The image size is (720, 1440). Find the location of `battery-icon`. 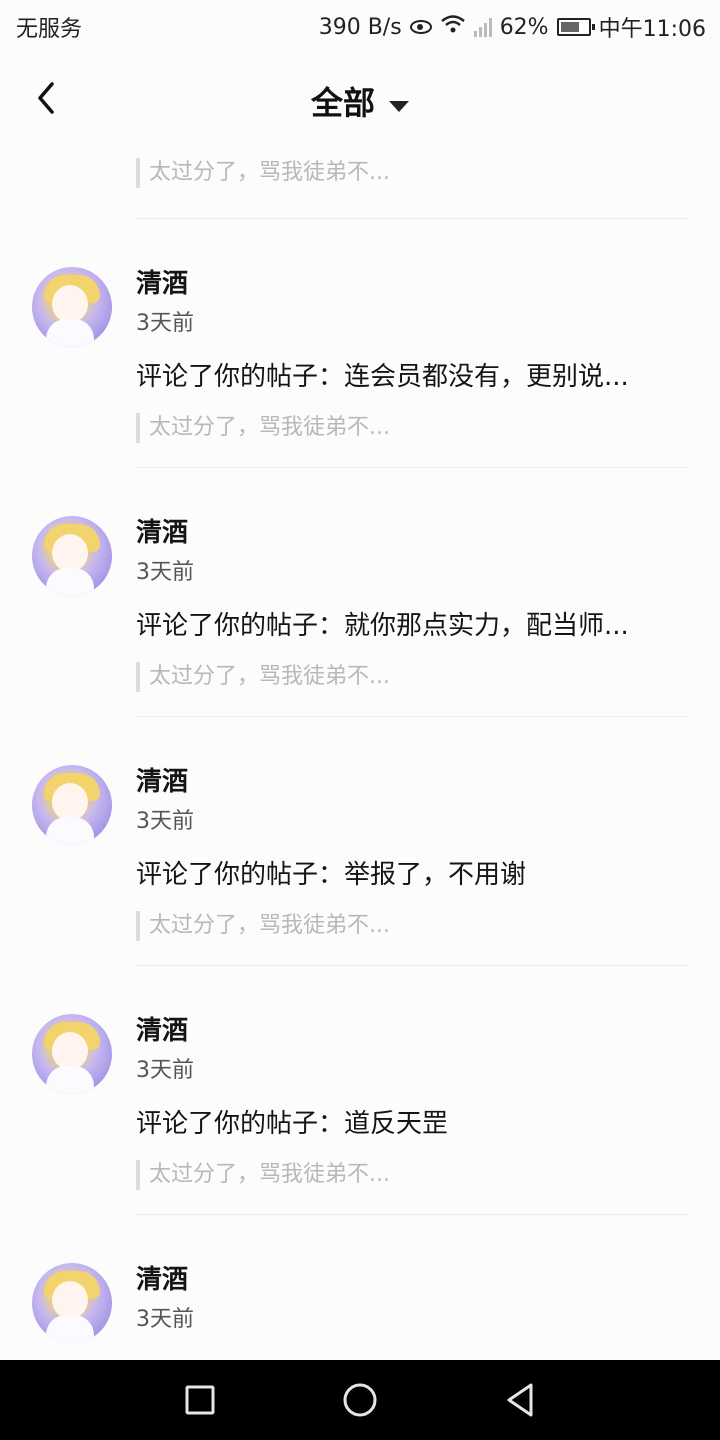

battery-icon is located at coordinates (575, 27).